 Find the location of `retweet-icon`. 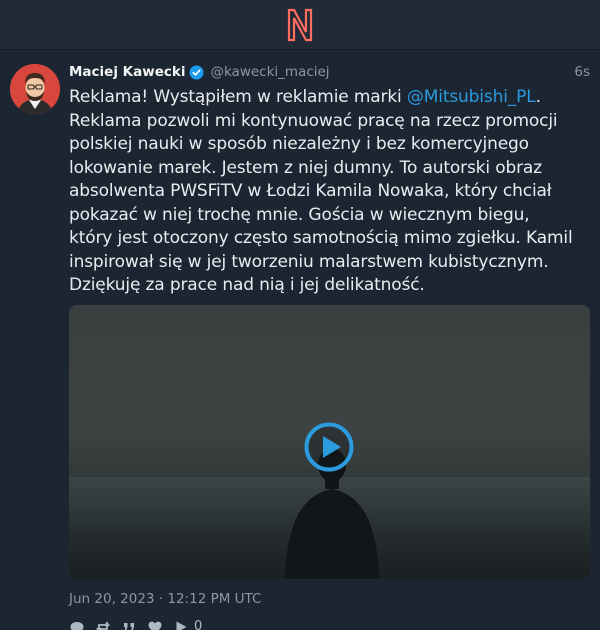

retweet-icon is located at coordinates (103, 625).